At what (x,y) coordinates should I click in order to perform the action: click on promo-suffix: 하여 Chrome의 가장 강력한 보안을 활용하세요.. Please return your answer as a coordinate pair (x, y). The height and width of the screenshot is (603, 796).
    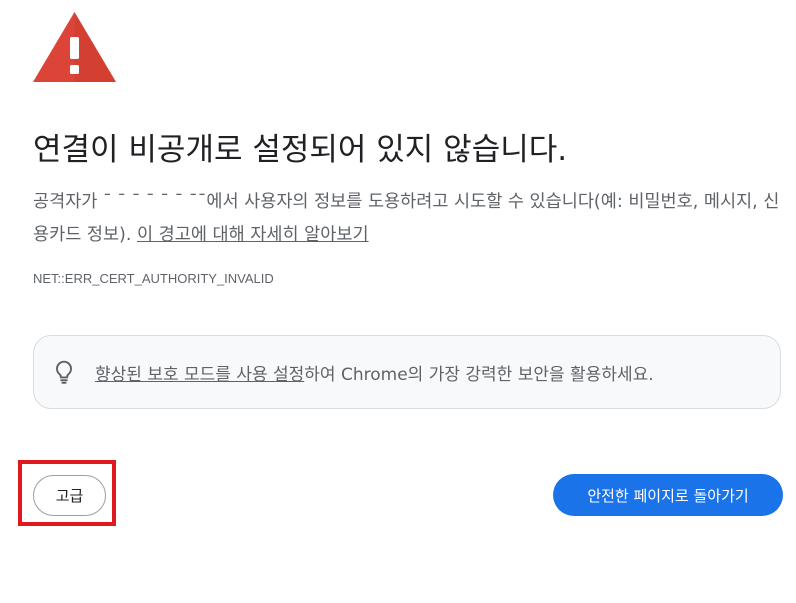
    Looking at the image, I should click on (479, 374).